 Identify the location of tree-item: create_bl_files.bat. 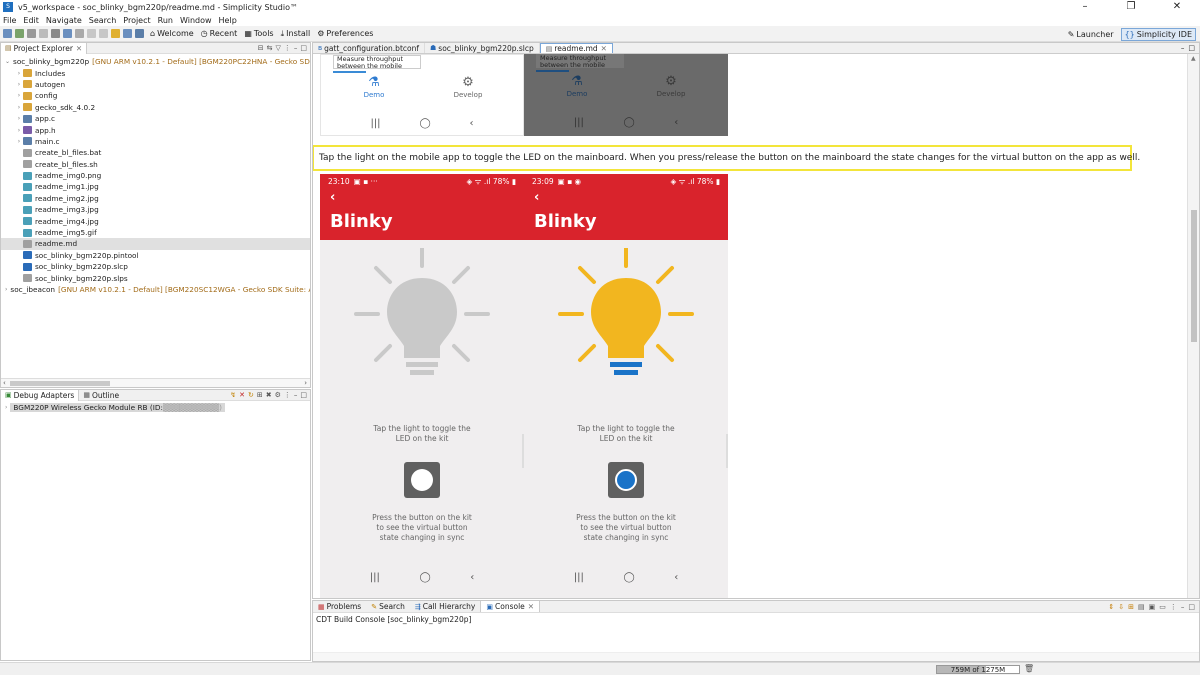
(155, 152).